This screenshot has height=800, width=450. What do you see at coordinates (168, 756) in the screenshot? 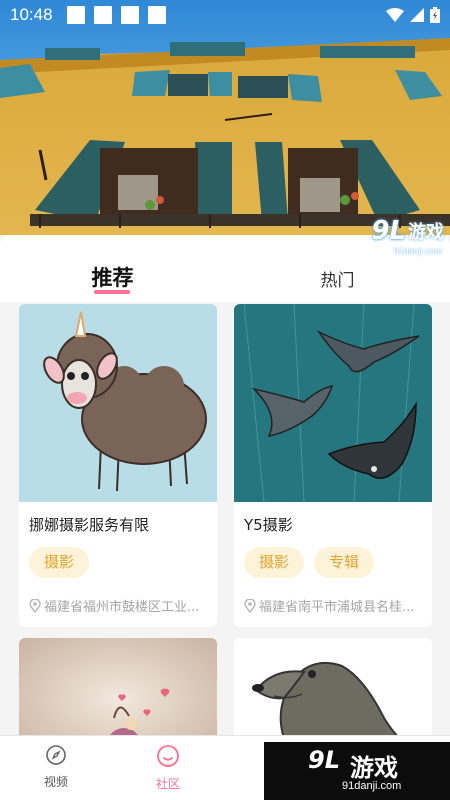
I see `smiley-icon` at bounding box center [168, 756].